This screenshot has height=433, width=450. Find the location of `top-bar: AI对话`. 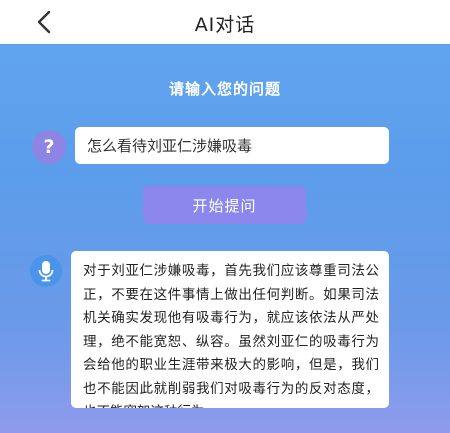

top-bar: AI对话 is located at coordinates (225, 22).